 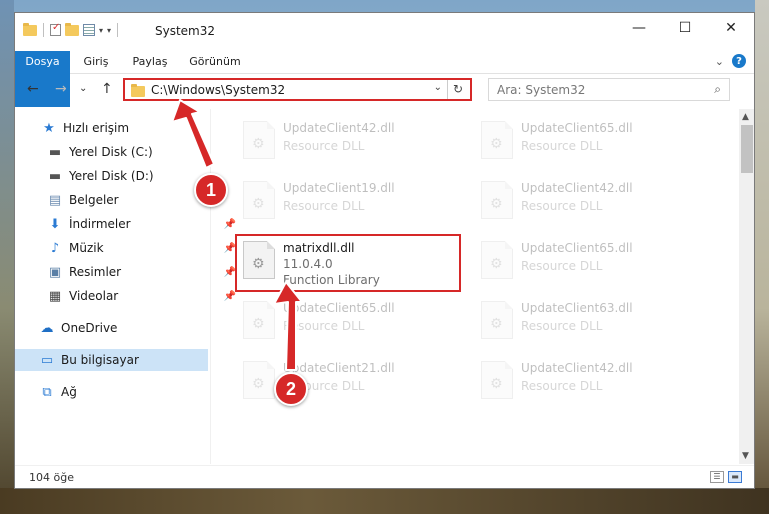 What do you see at coordinates (215, 62) in the screenshot?
I see `tab-view: Görünüm` at bounding box center [215, 62].